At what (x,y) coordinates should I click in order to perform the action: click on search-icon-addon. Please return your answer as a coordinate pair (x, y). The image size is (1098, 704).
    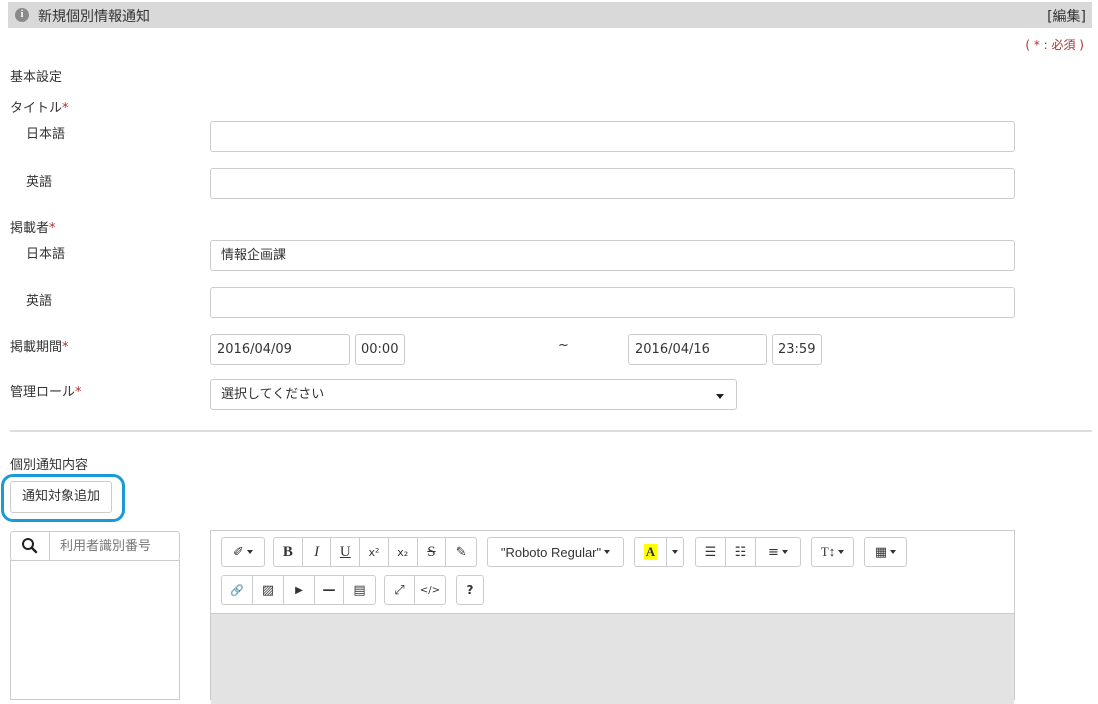
    Looking at the image, I should click on (30, 546).